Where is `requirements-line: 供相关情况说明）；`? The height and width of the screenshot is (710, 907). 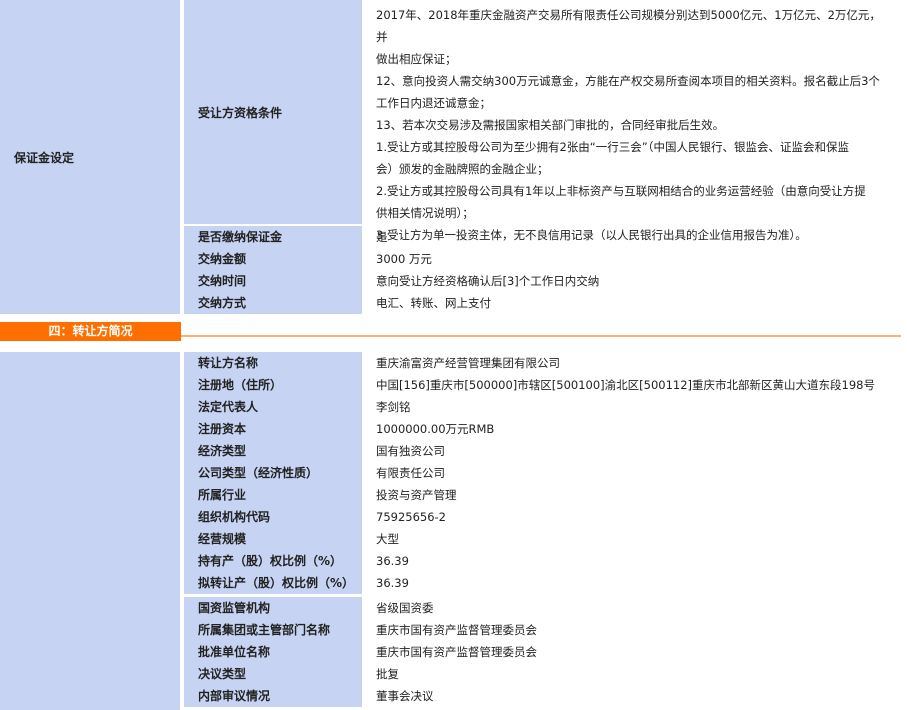 requirements-line: 供相关情况说明）； is located at coordinates (425, 213).